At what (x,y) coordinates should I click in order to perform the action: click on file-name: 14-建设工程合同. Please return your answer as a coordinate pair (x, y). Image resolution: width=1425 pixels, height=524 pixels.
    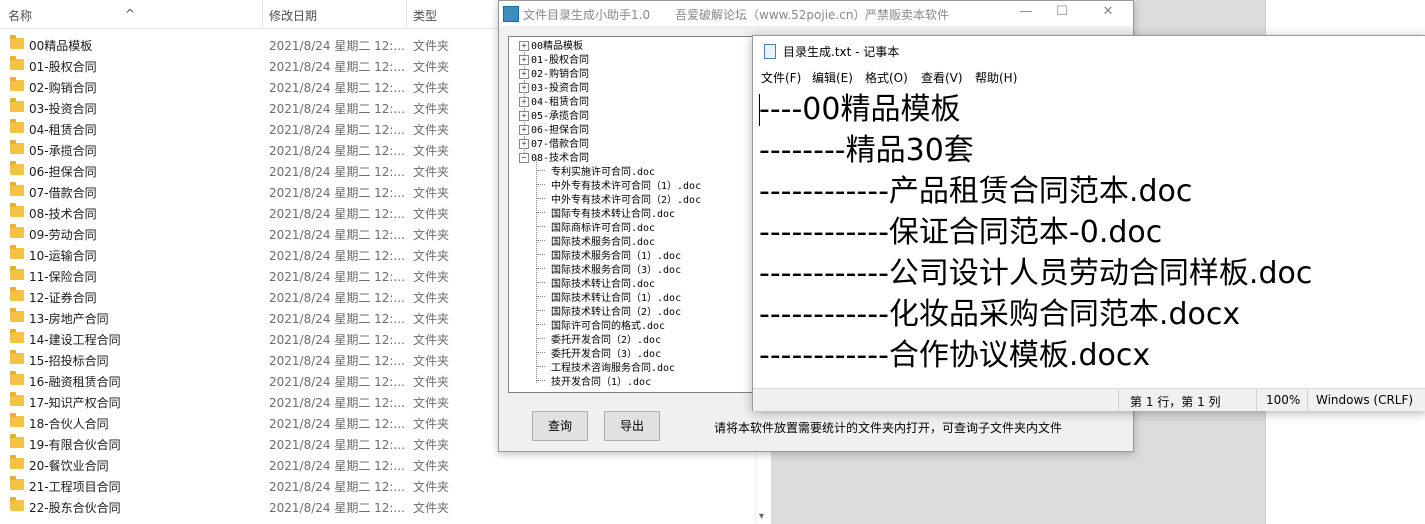
    Looking at the image, I should click on (75, 340).